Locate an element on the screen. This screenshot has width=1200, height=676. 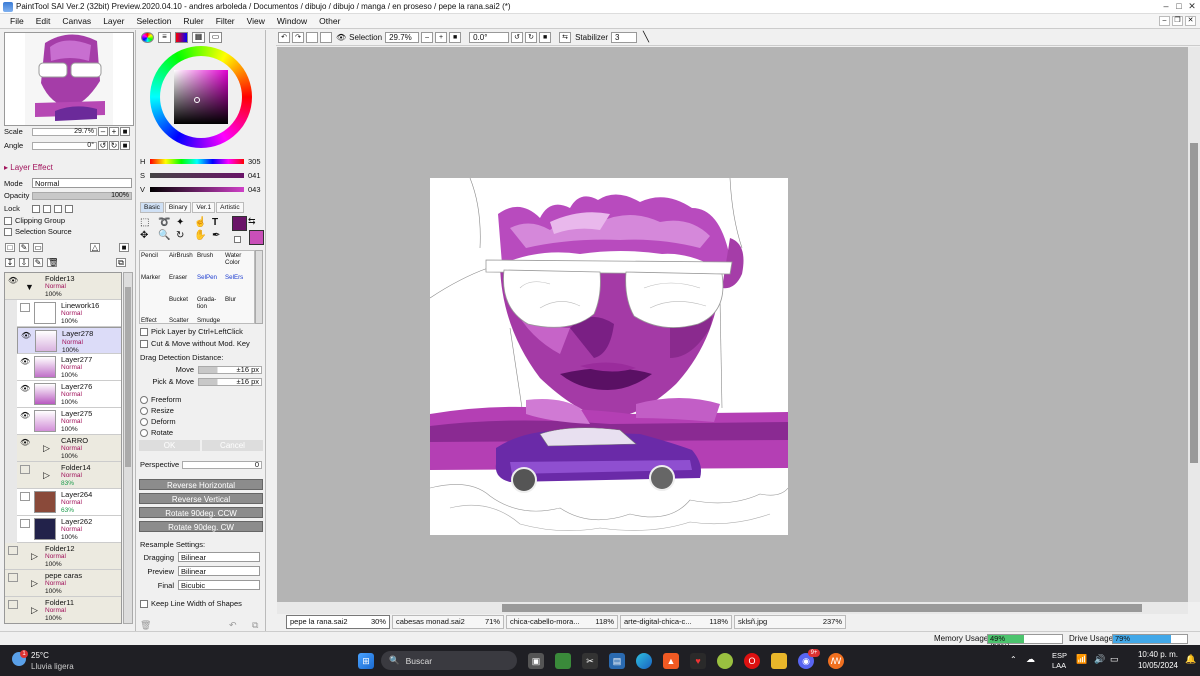
cancel-button: Cancel is located at coordinates (232, 445).